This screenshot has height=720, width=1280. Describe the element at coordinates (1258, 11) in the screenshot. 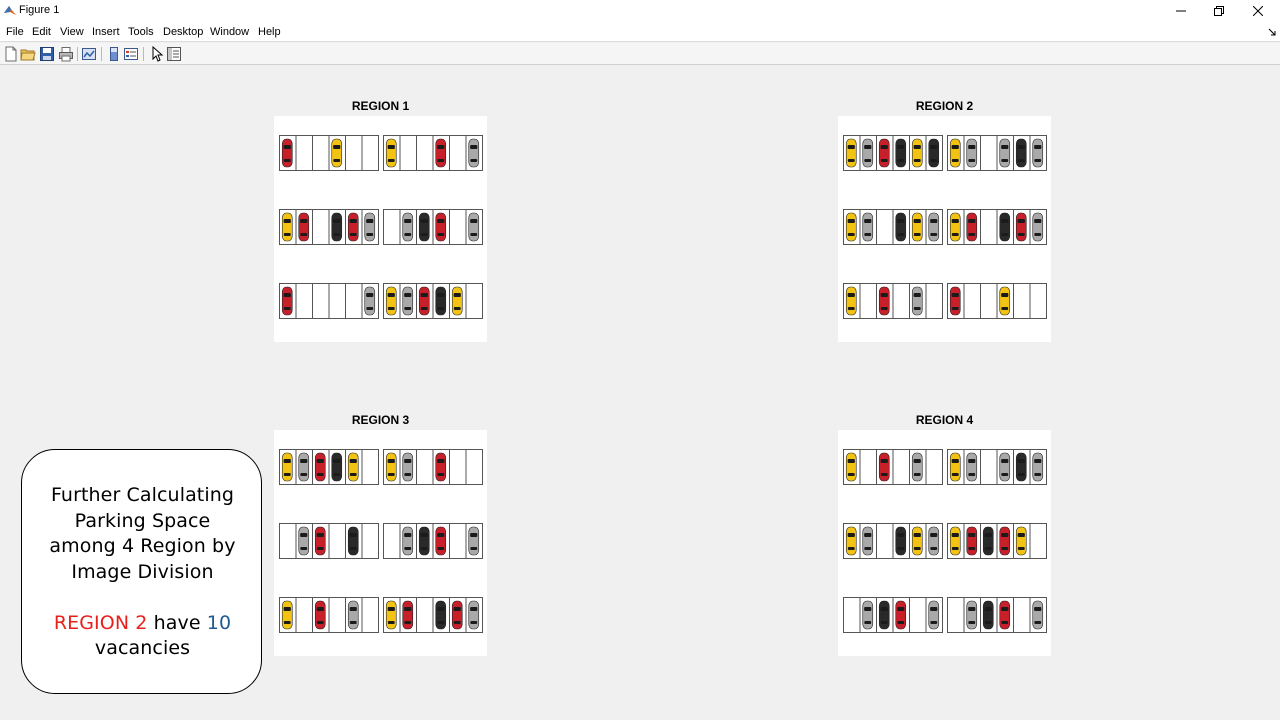

I see `close-button` at that location.